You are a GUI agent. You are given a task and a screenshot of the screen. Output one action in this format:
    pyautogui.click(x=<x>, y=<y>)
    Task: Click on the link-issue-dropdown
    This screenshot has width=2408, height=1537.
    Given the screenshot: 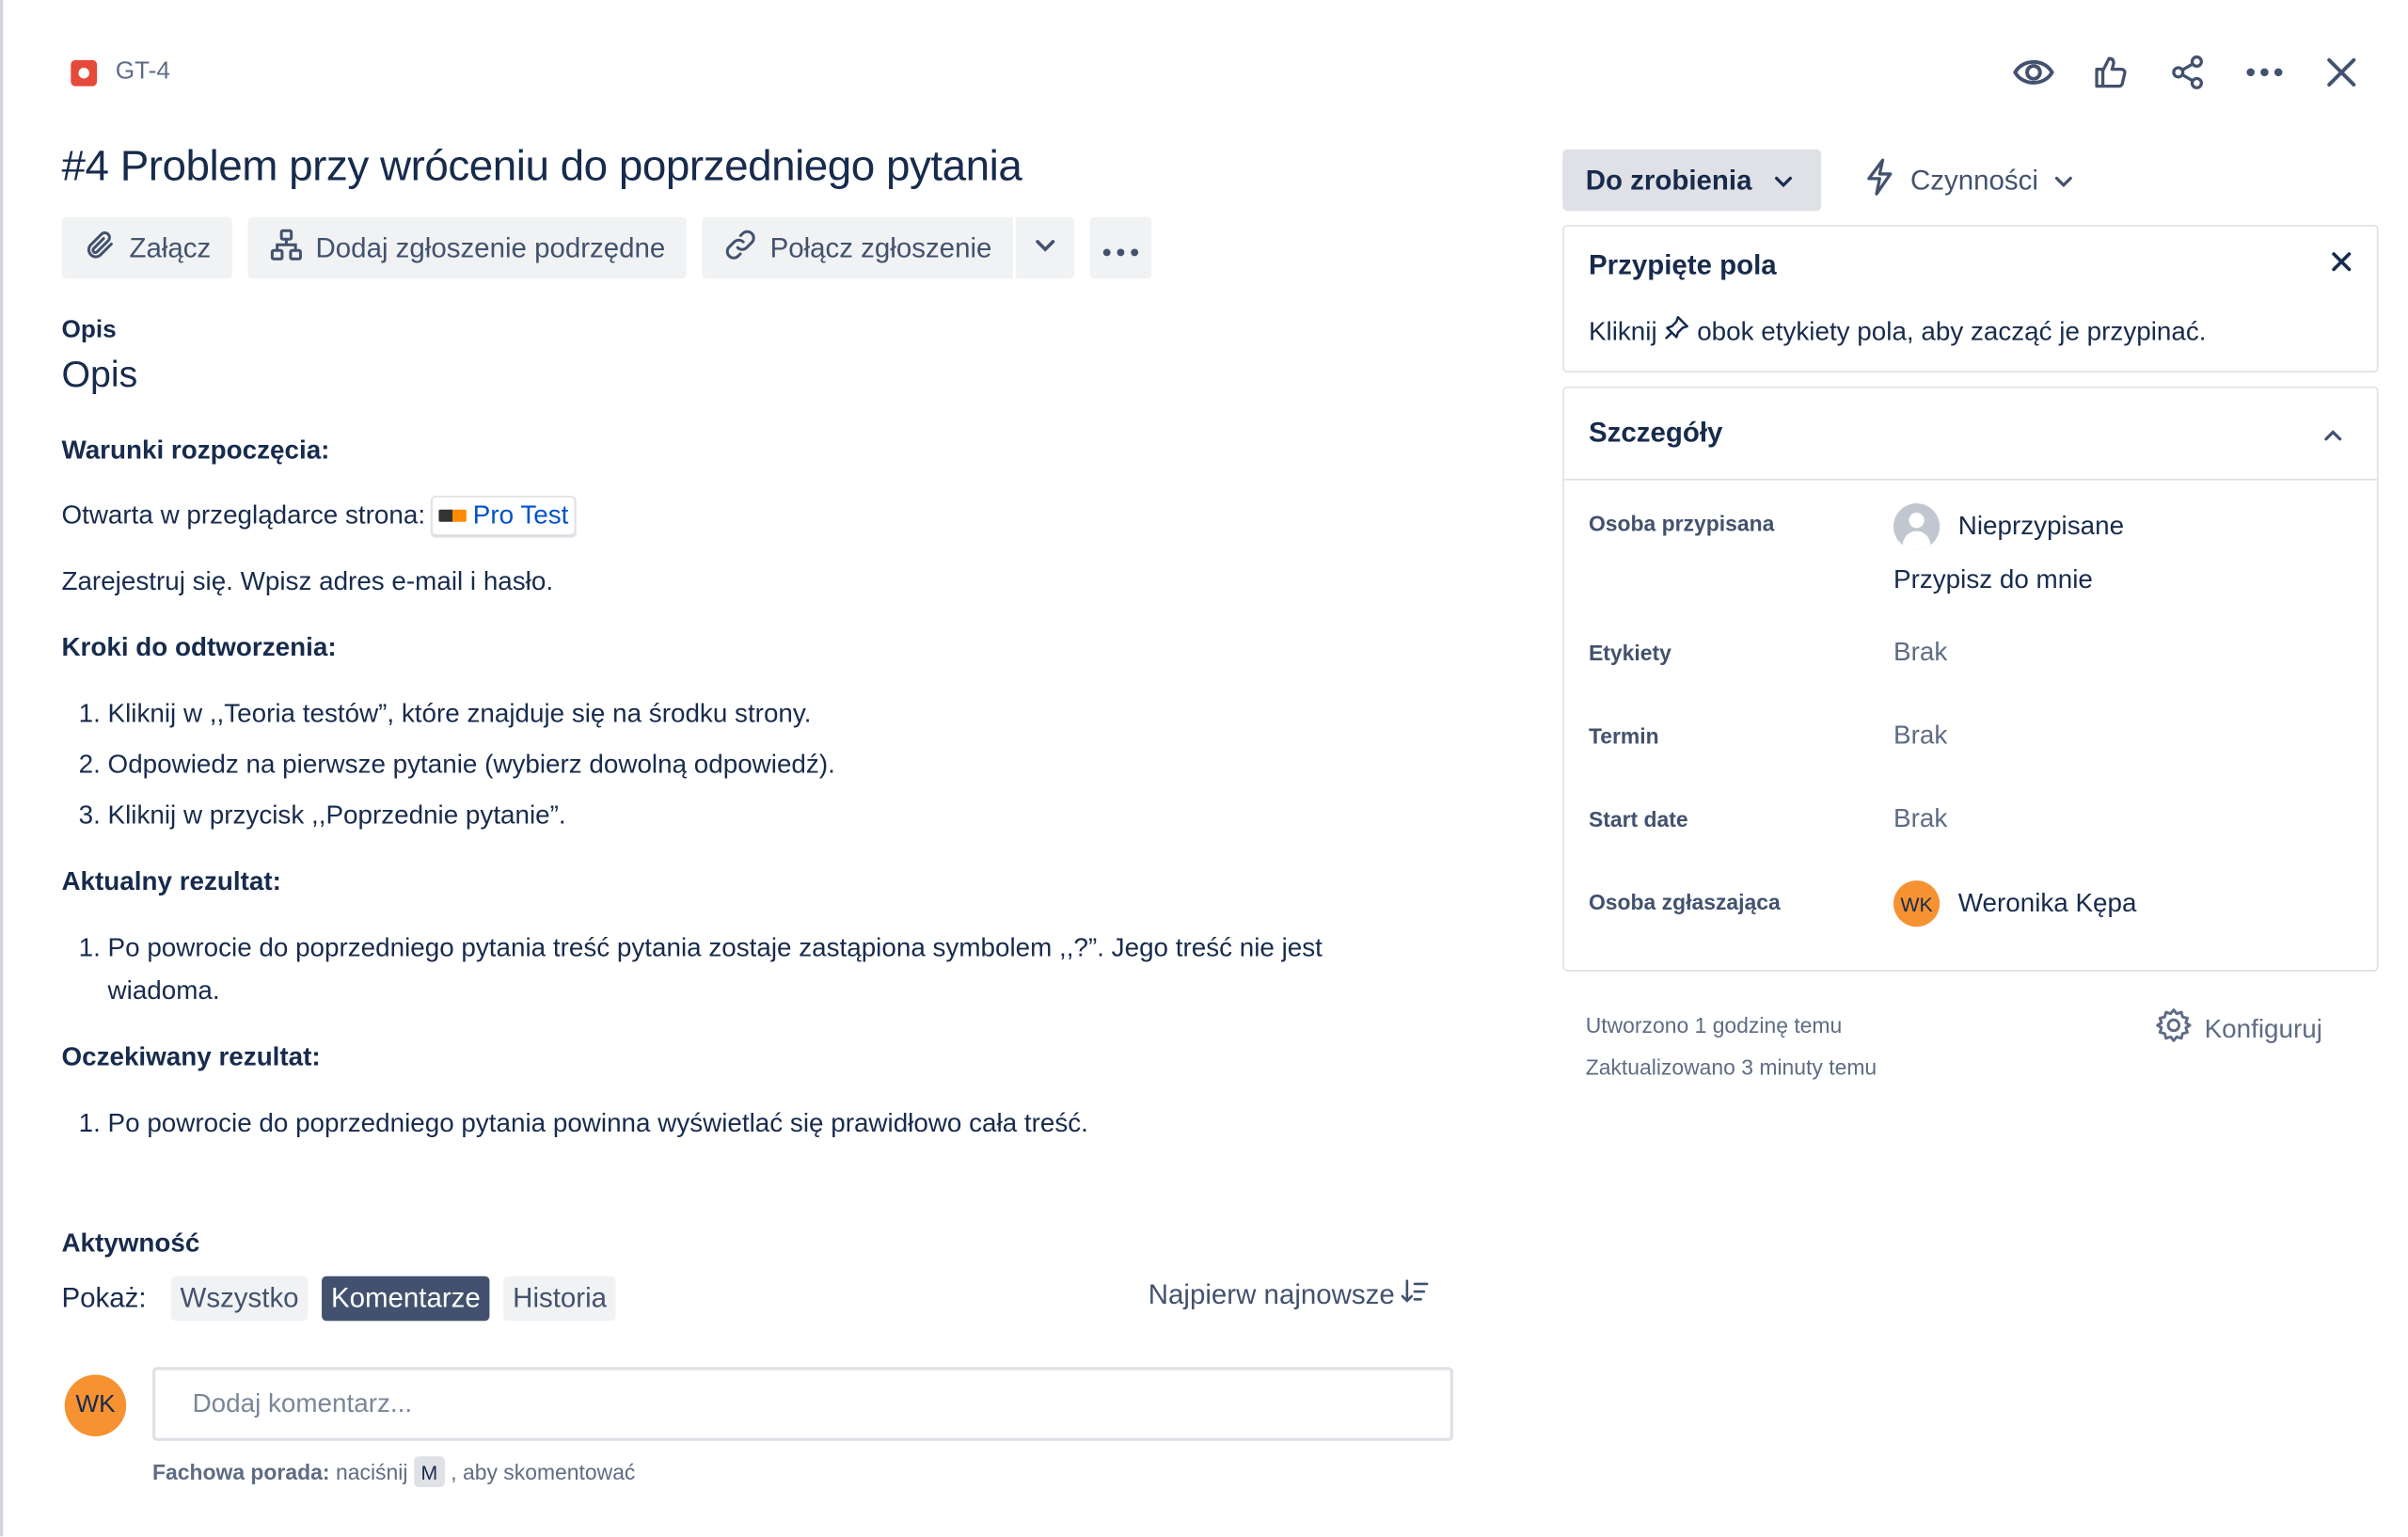 What is the action you would take?
    pyautogui.click(x=1046, y=247)
    